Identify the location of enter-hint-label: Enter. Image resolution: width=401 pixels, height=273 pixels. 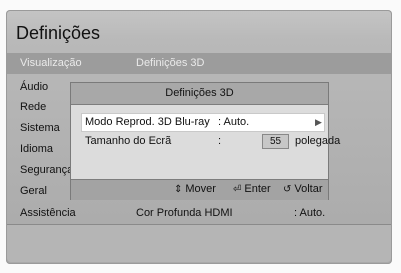
(257, 189).